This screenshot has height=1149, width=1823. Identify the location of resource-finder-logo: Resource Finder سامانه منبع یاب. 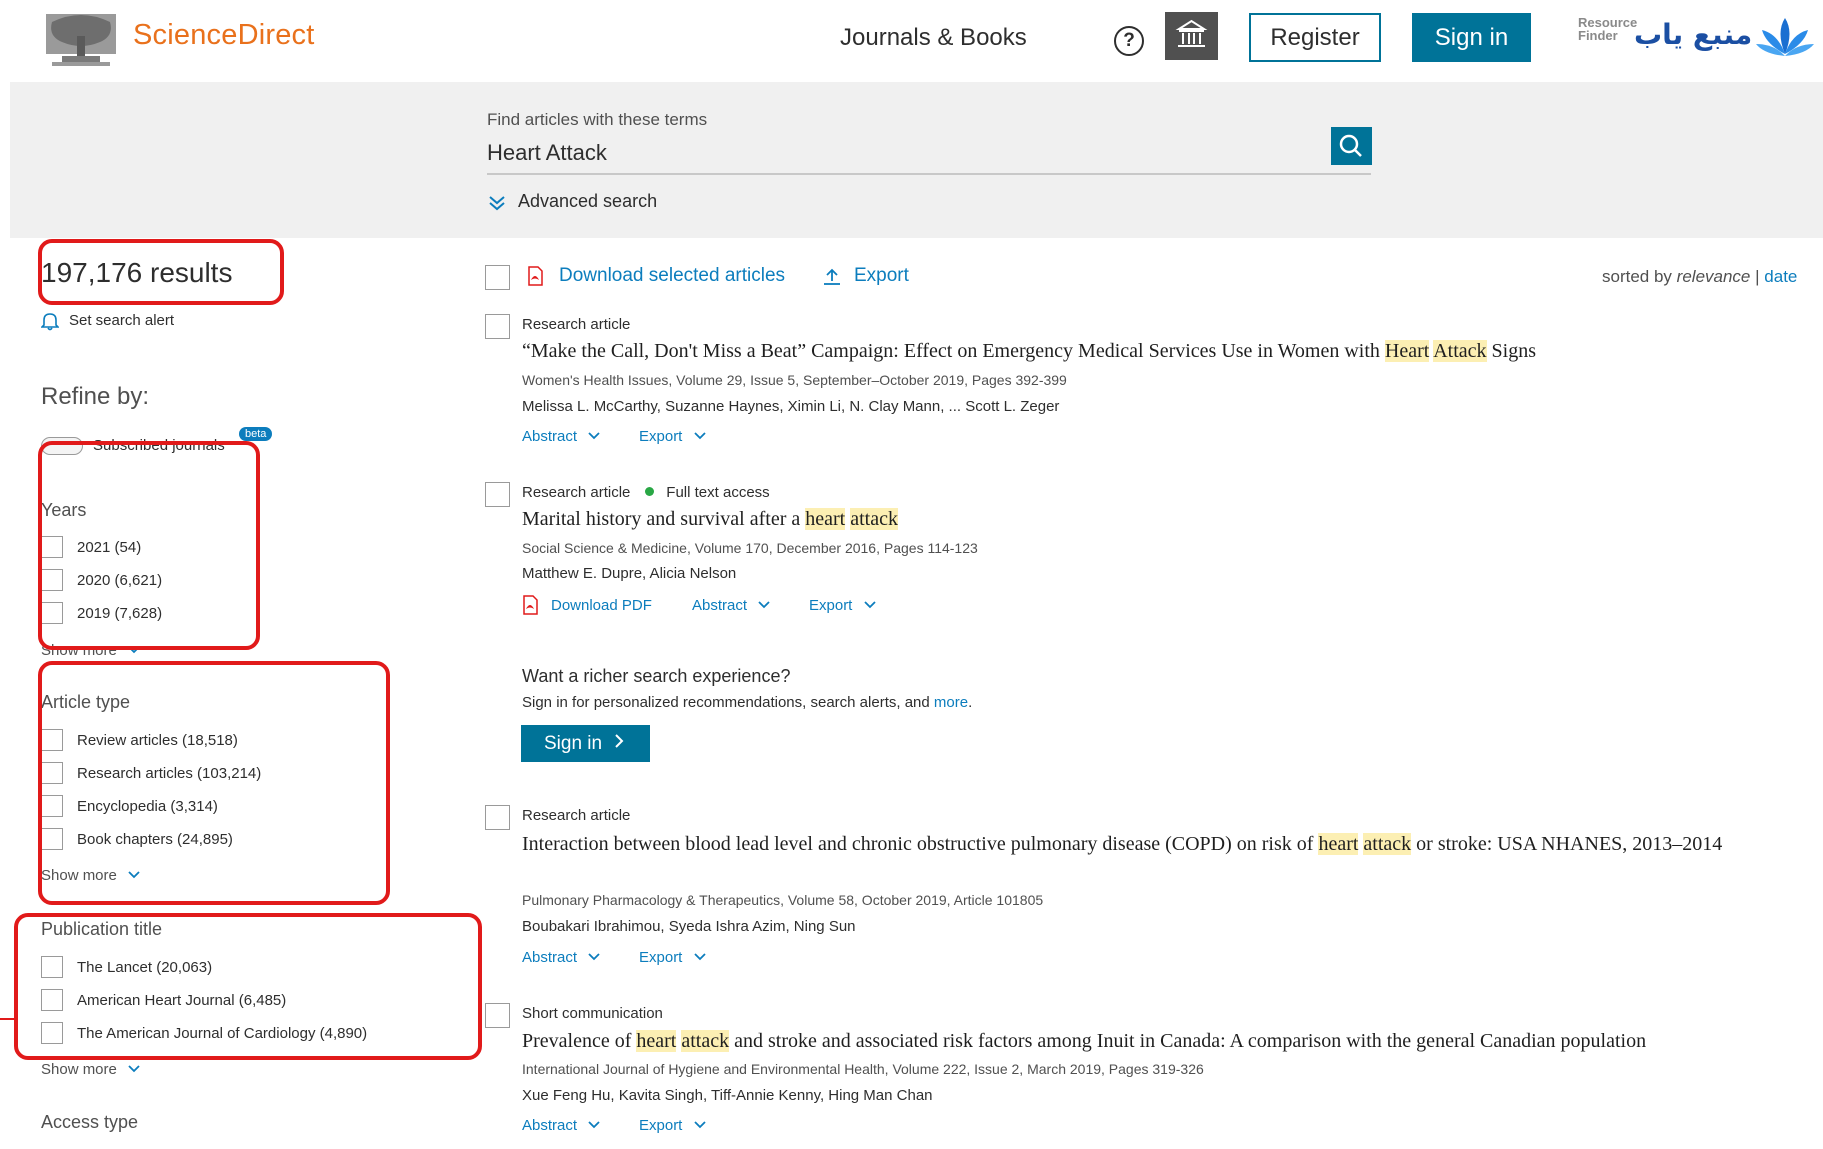
(1696, 38).